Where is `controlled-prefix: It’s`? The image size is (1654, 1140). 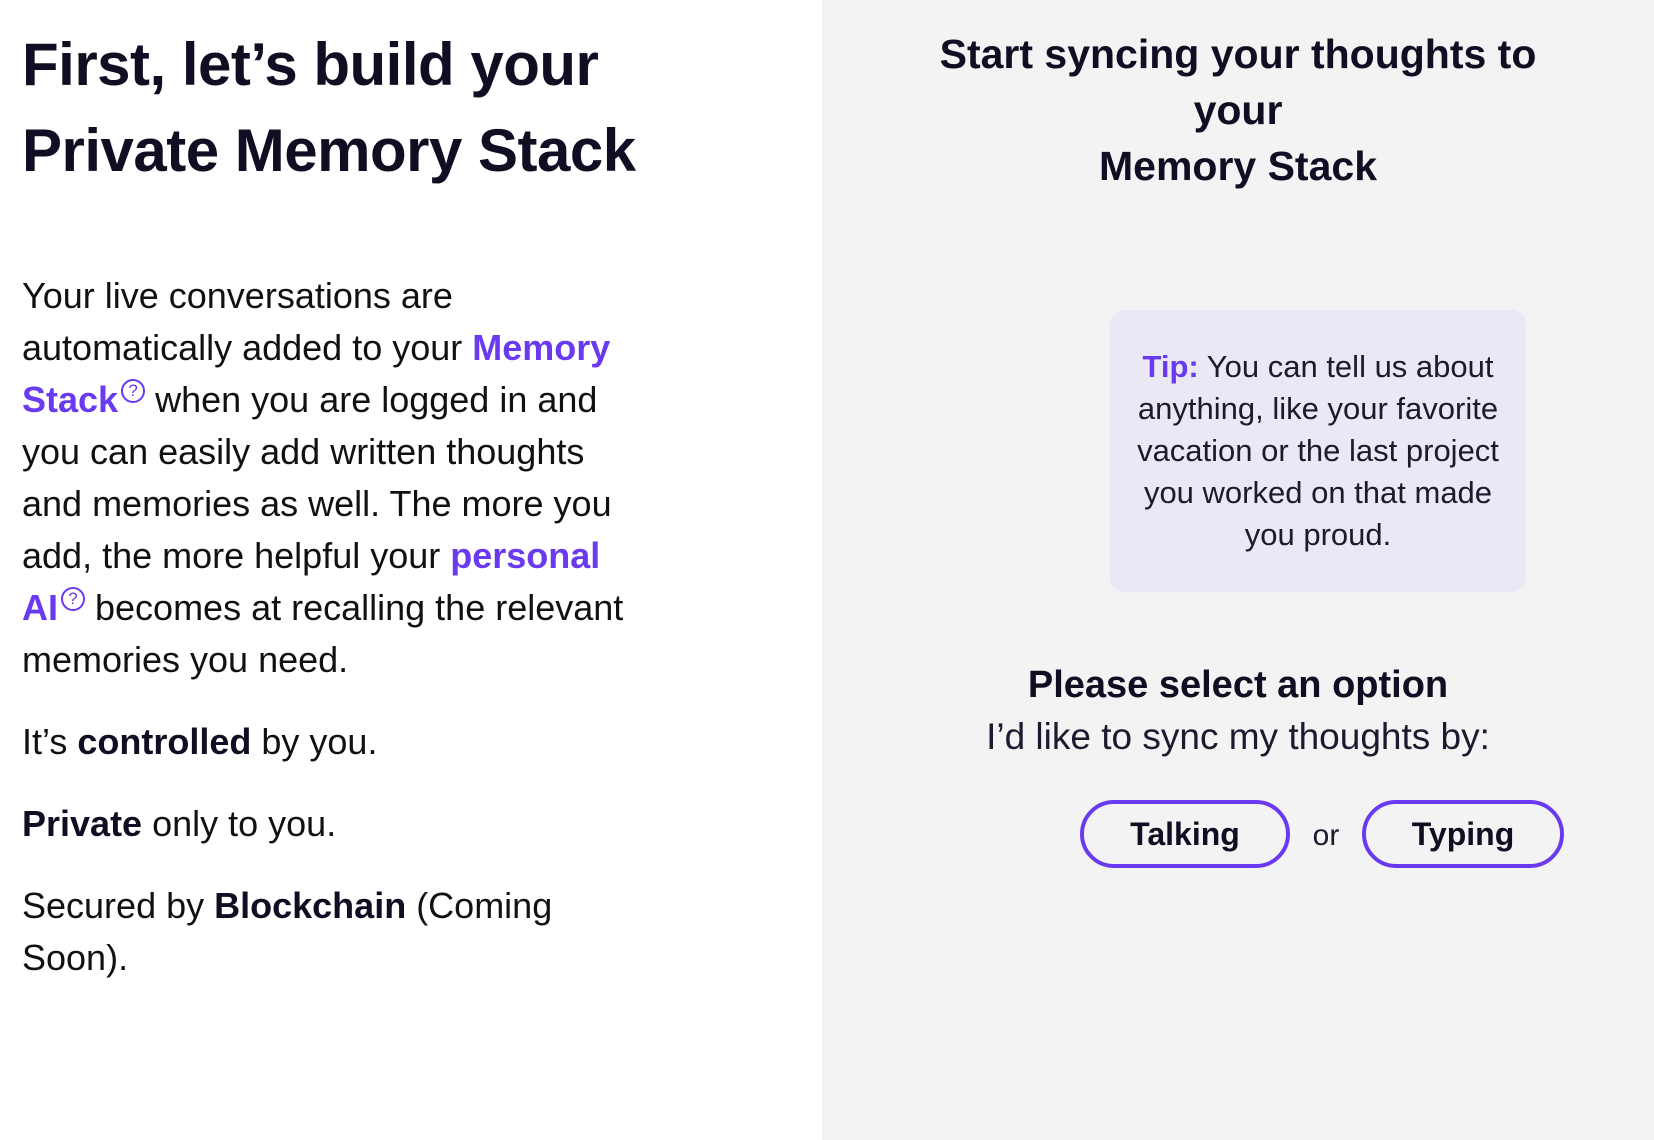 controlled-prefix: It’s is located at coordinates (50, 741).